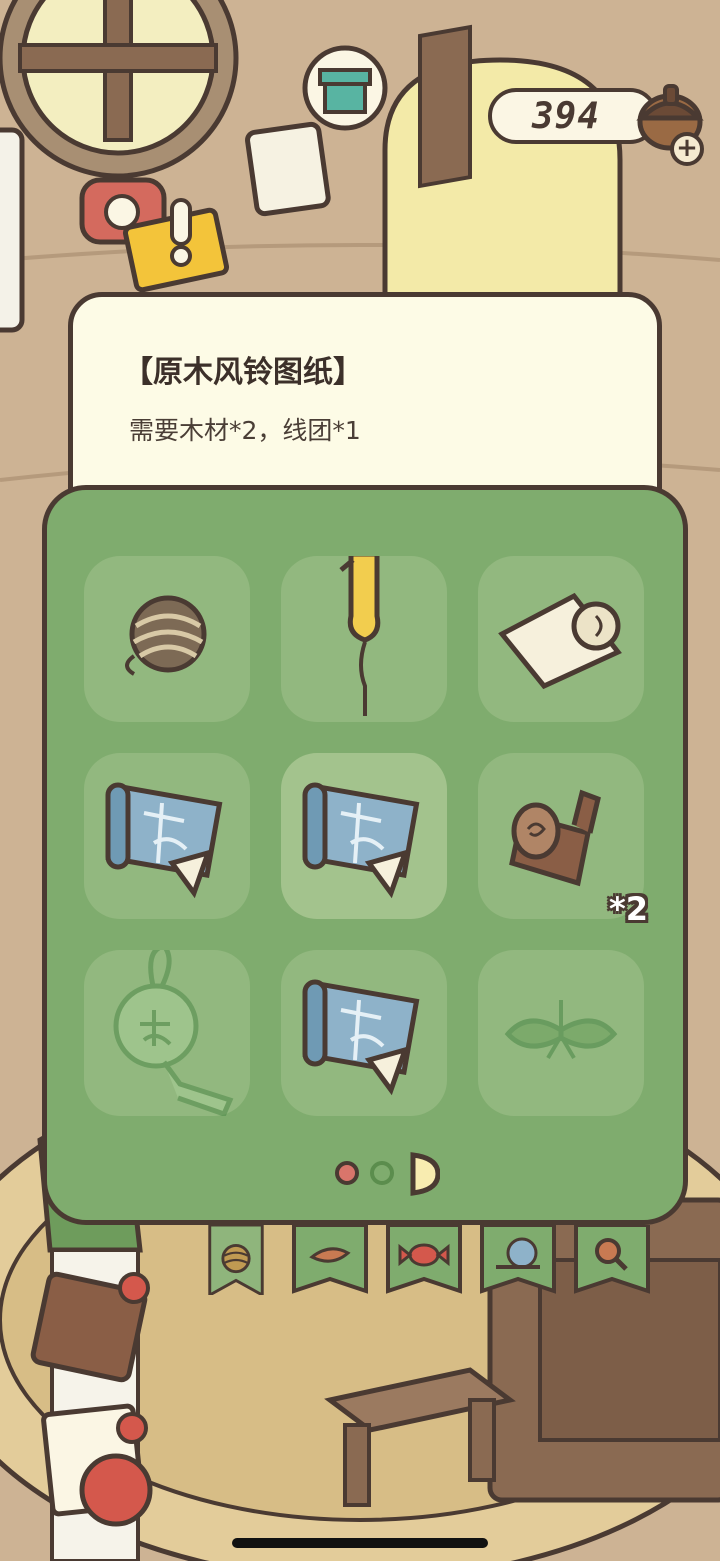  What do you see at coordinates (236, 1260) in the screenshot?
I see `tab-yarn` at bounding box center [236, 1260].